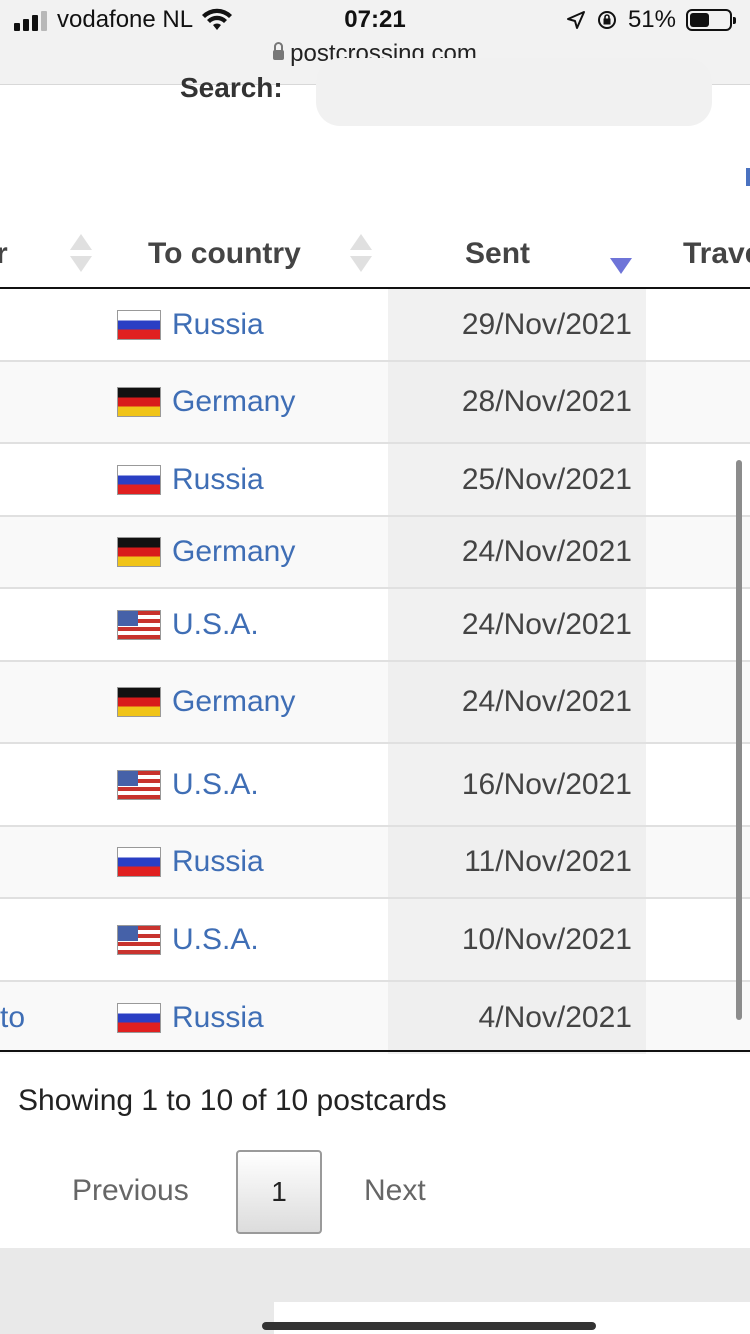  I want to click on table-row: U.S.A. 16/Nov/2021, so click(375, 785).